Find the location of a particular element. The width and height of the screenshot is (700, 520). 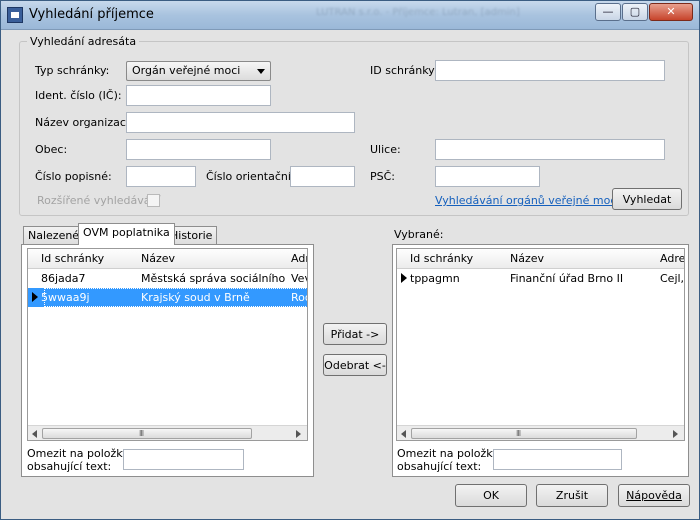

ovm-search-link: Vyhledávání orgánů veřejné moci is located at coordinates (527, 200).